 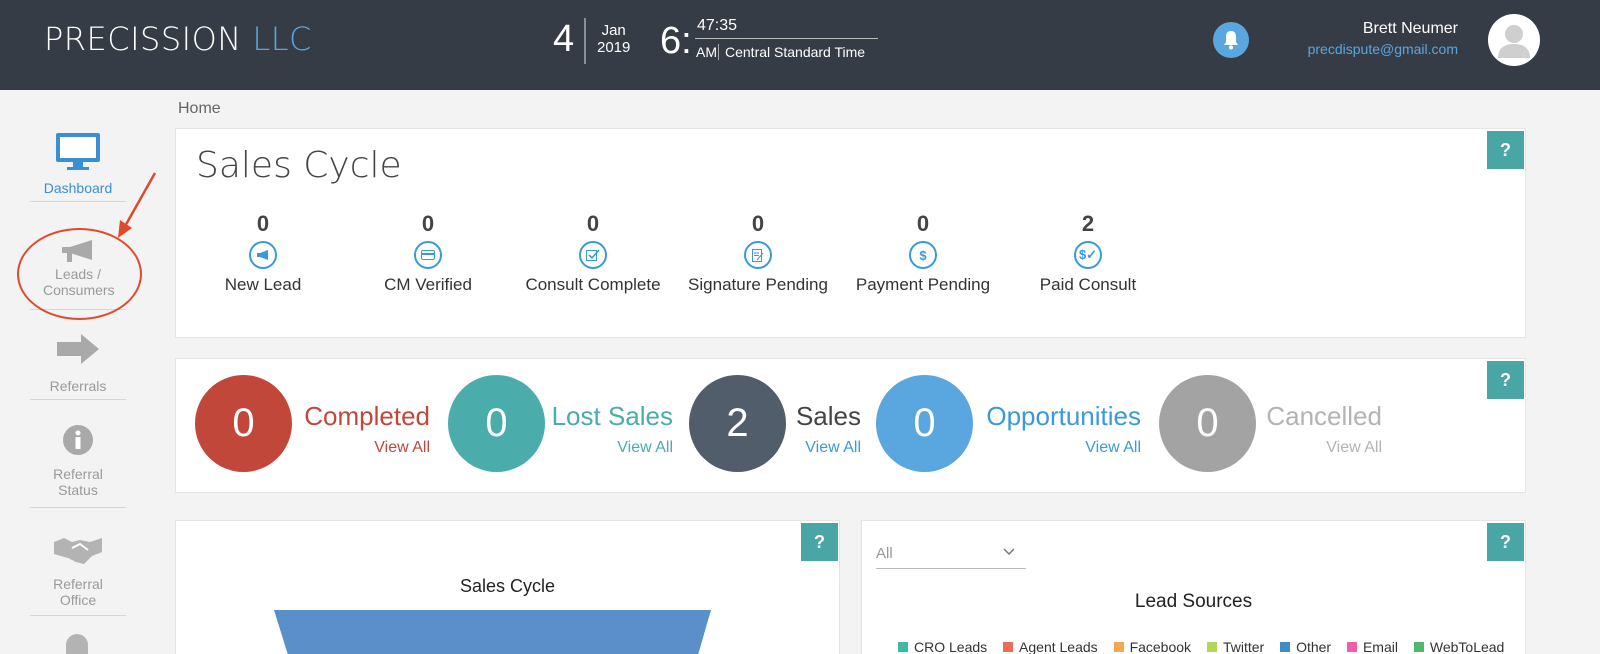 I want to click on info-icon, so click(x=78, y=440).